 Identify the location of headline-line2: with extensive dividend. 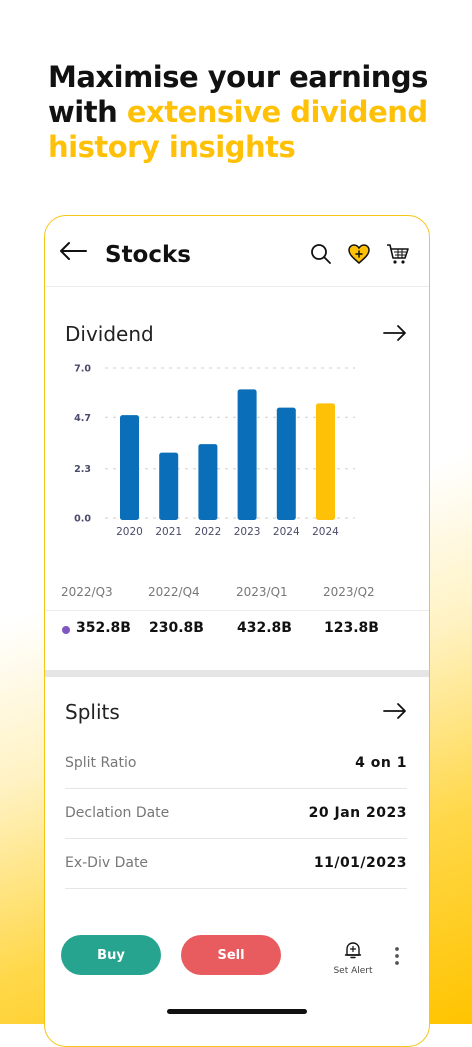
(248, 112).